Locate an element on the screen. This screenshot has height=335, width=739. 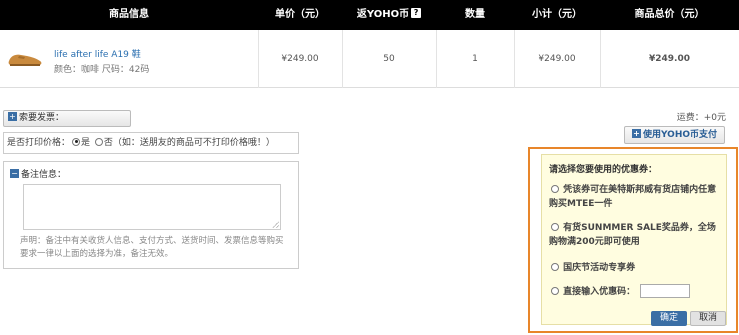
coupon-code-label: 直接输入优惠码： is located at coordinates (599, 292).